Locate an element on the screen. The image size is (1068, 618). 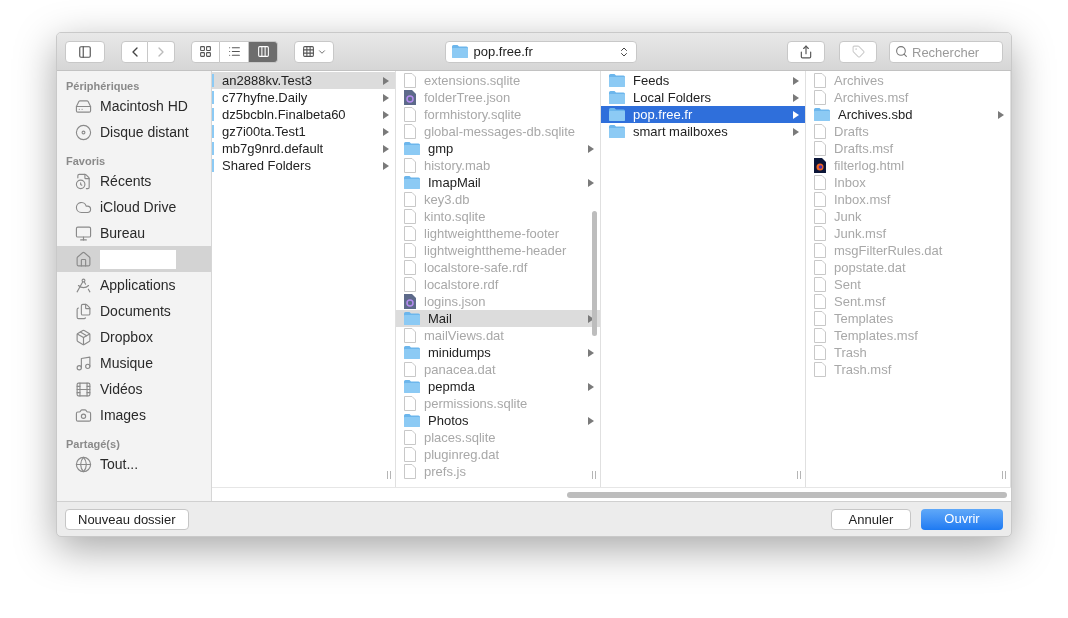
sidebar-item: Récents is located at coordinates (134, 181).